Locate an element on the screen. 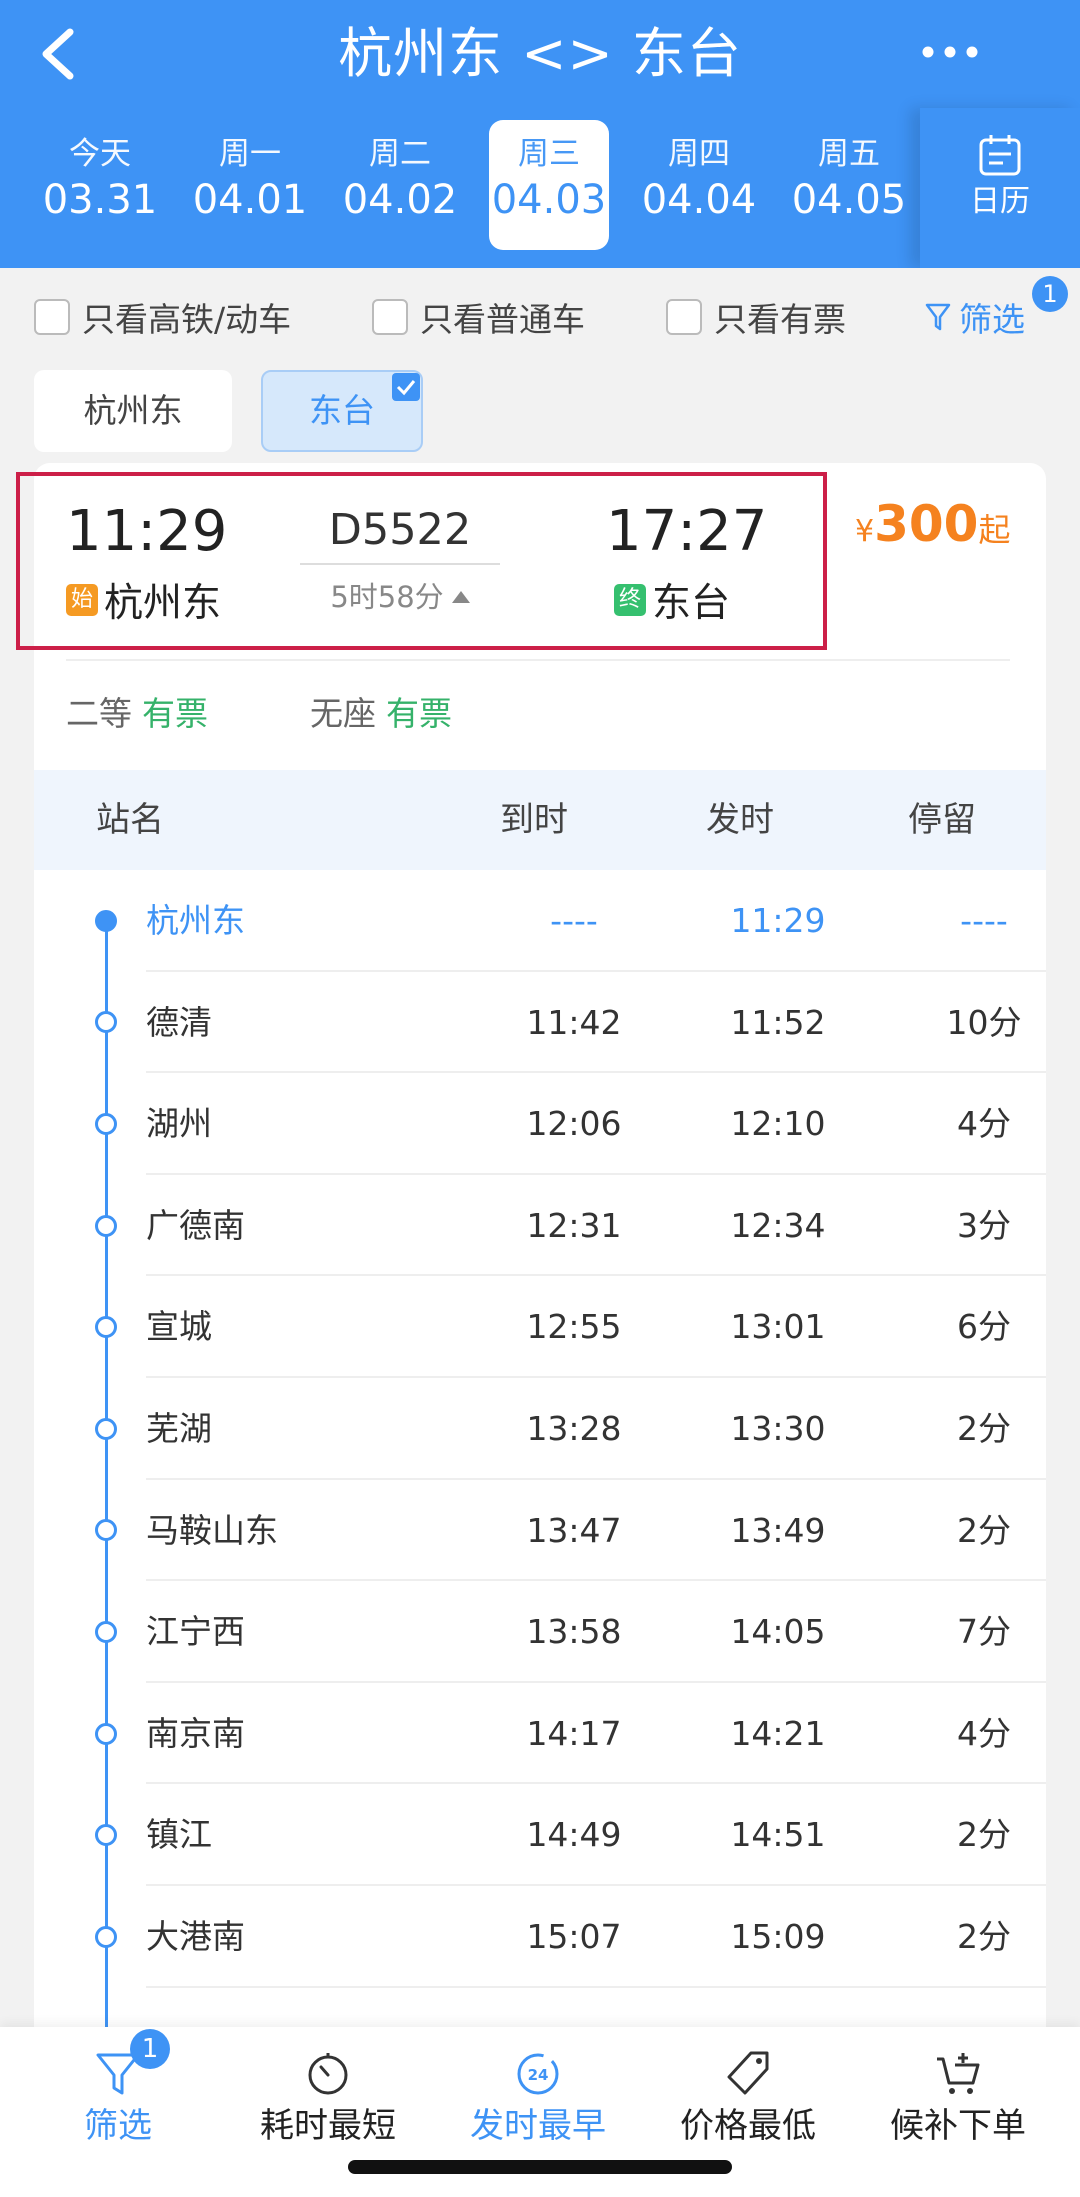  tab-earliest: 24 发时最早 is located at coordinates (538, 2099).